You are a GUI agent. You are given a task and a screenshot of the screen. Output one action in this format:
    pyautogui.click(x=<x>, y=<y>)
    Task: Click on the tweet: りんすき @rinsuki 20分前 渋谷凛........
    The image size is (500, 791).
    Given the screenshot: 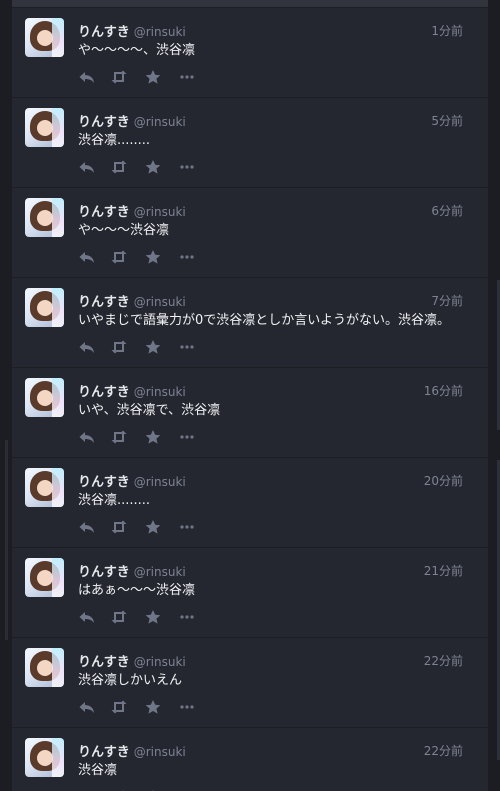 What is the action you would take?
    pyautogui.click(x=250, y=503)
    